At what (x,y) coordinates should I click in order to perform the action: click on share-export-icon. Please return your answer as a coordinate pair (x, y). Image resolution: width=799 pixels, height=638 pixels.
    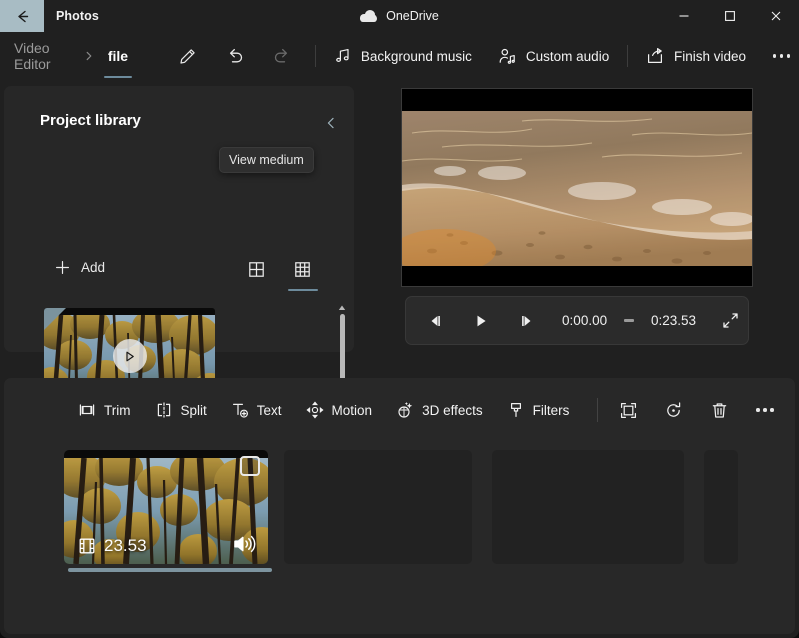
    Looking at the image, I should click on (654, 55).